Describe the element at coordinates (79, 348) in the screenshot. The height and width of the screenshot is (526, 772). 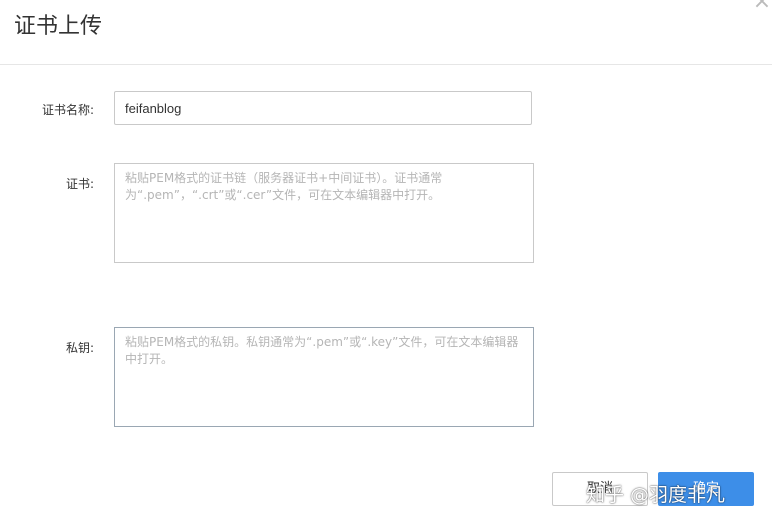
I see `private-key-label: 私钥:` at that location.